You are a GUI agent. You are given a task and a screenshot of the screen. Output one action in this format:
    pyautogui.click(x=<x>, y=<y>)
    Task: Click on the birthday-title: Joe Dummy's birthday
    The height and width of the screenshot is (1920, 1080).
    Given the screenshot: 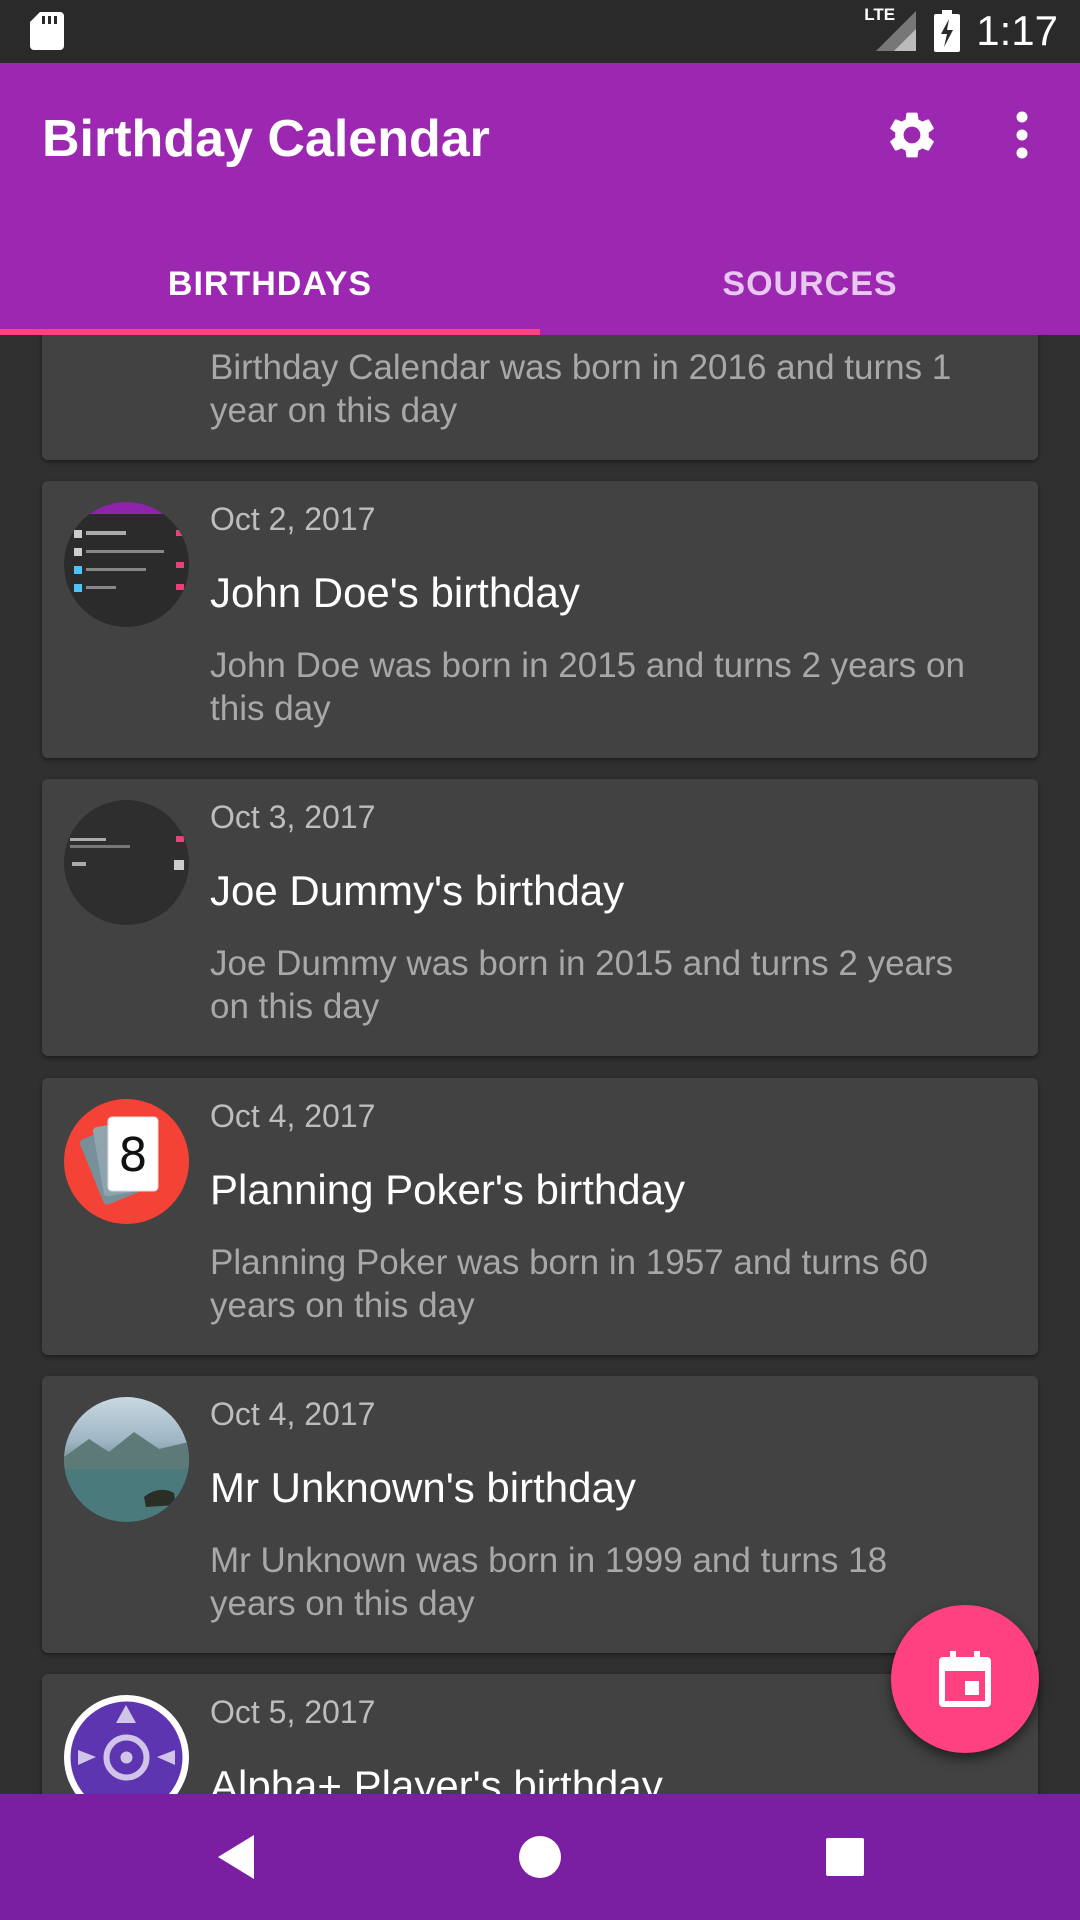 What is the action you would take?
    pyautogui.click(x=417, y=890)
    